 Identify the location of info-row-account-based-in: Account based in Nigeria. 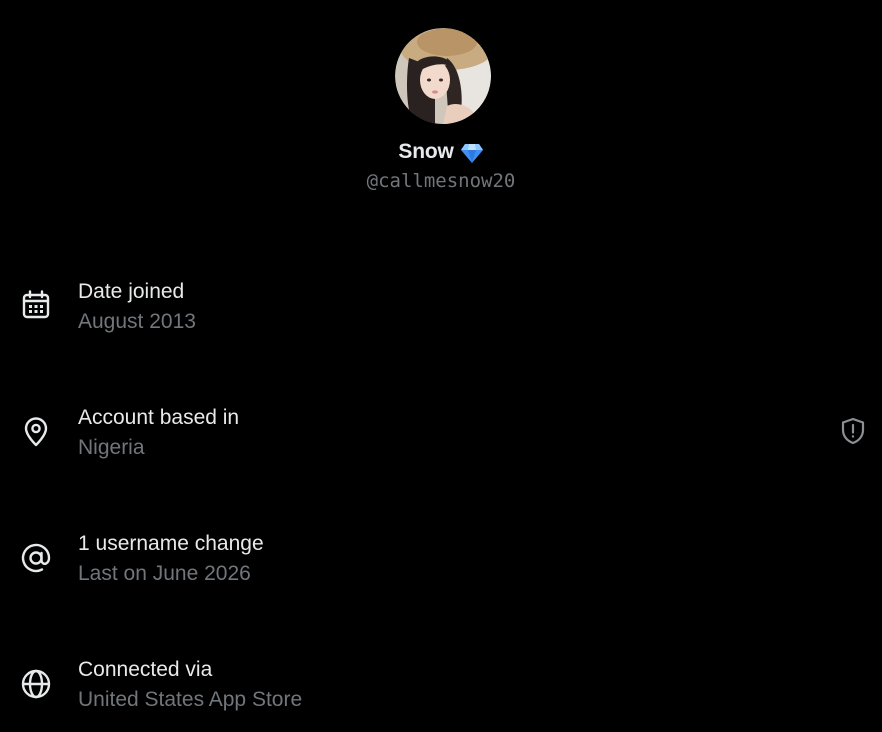
(441, 435).